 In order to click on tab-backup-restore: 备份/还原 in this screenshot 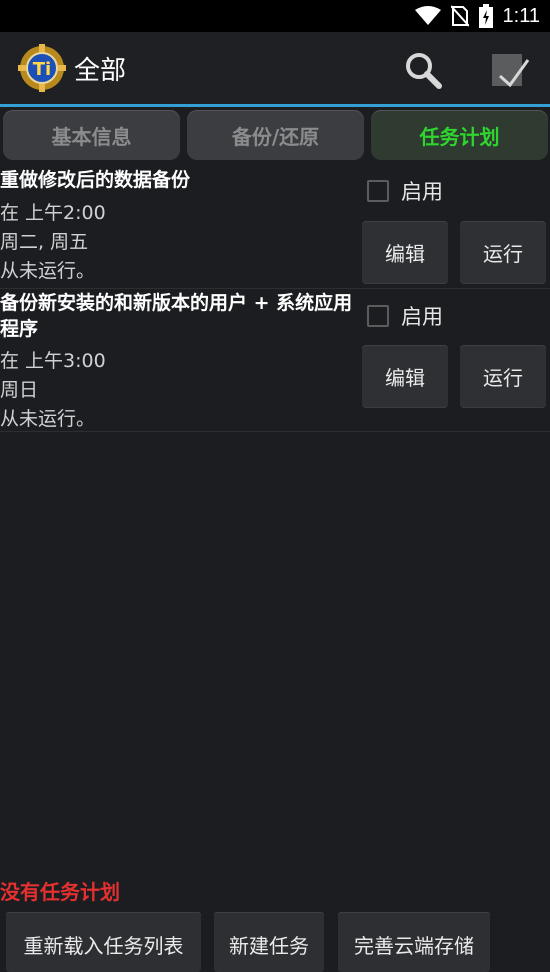, I will do `click(275, 135)`.